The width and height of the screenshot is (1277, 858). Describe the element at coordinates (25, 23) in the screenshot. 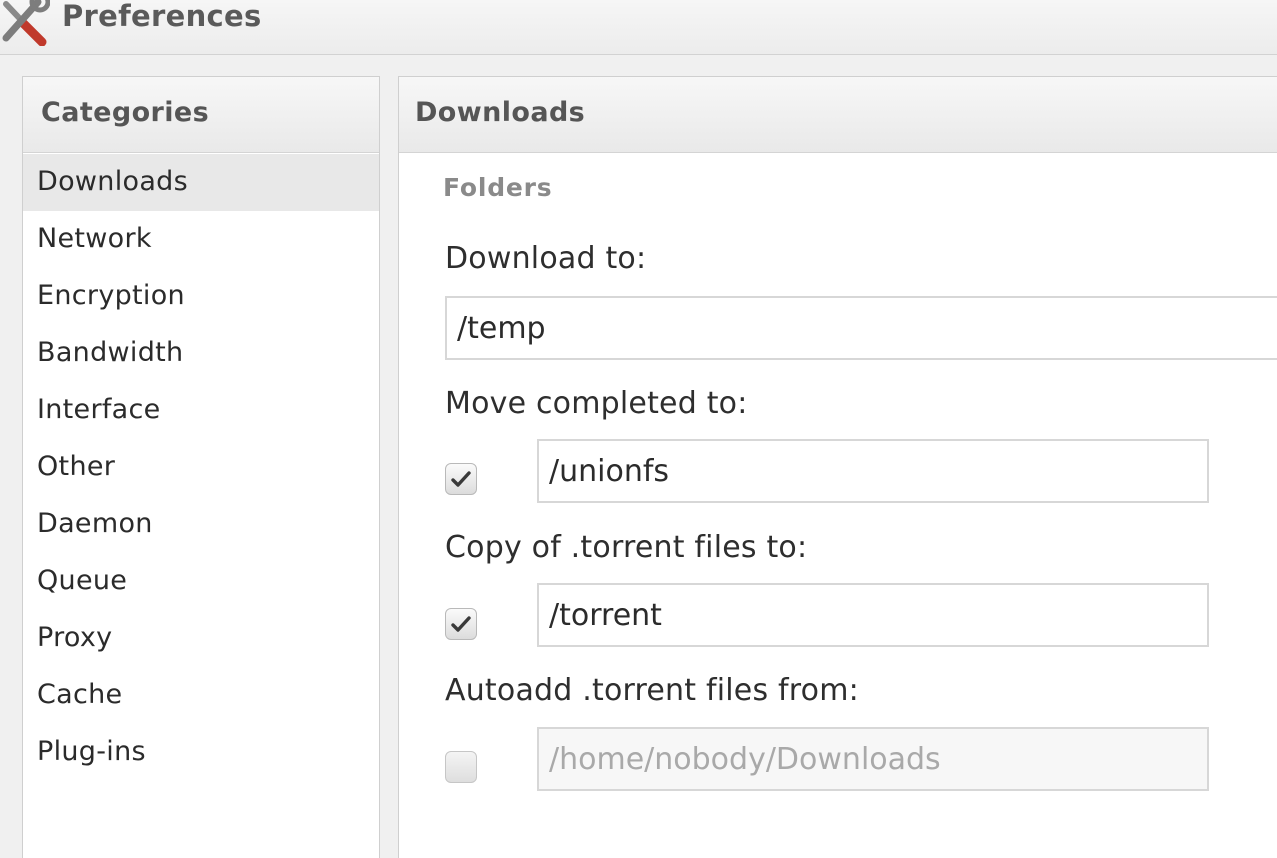

I see `preferences-tools-icon` at that location.